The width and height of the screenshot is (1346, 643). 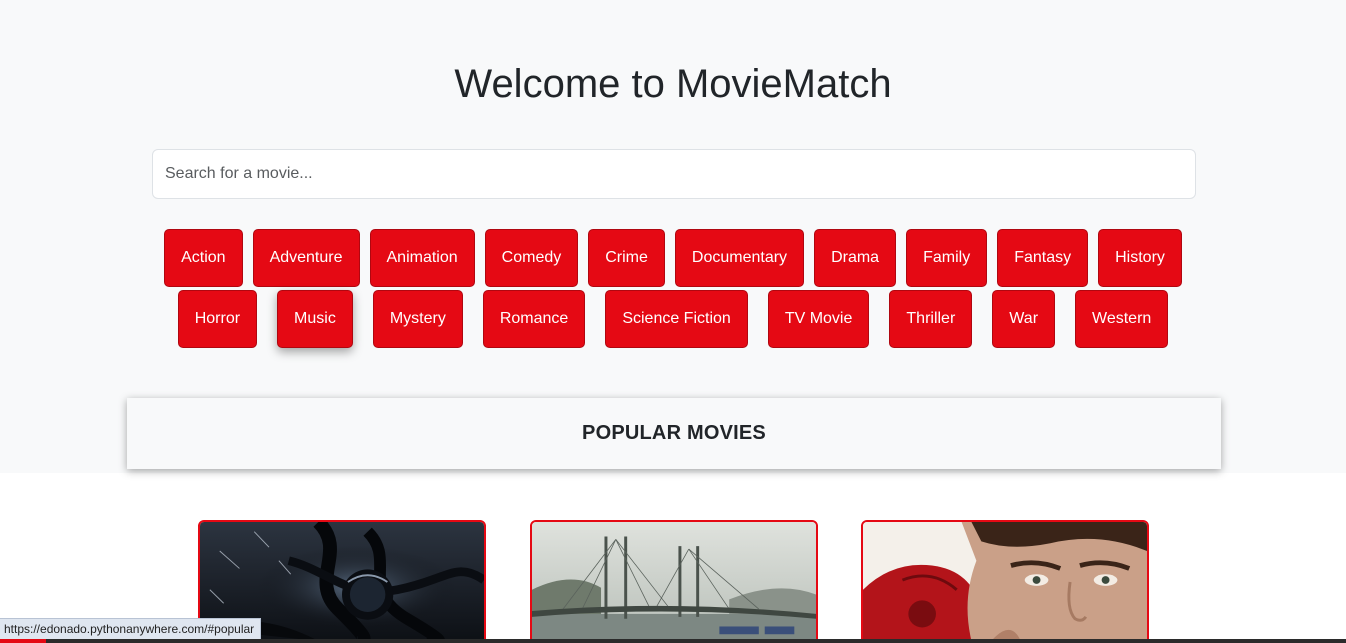 What do you see at coordinates (1024, 319) in the screenshot?
I see `genre-button-war: War` at bounding box center [1024, 319].